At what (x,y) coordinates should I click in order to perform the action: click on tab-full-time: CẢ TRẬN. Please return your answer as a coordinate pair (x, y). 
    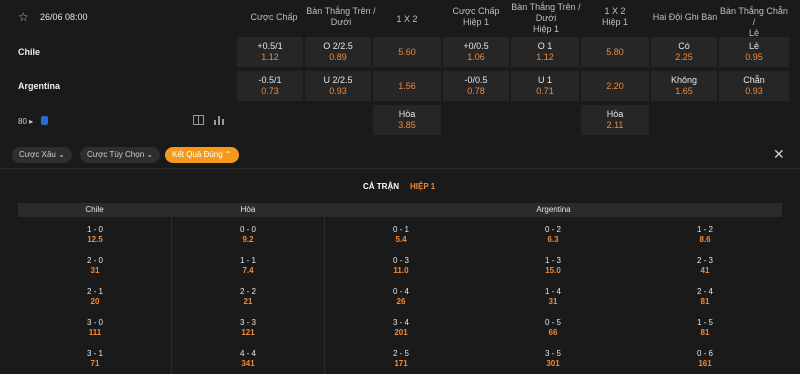
    Looking at the image, I should click on (381, 186).